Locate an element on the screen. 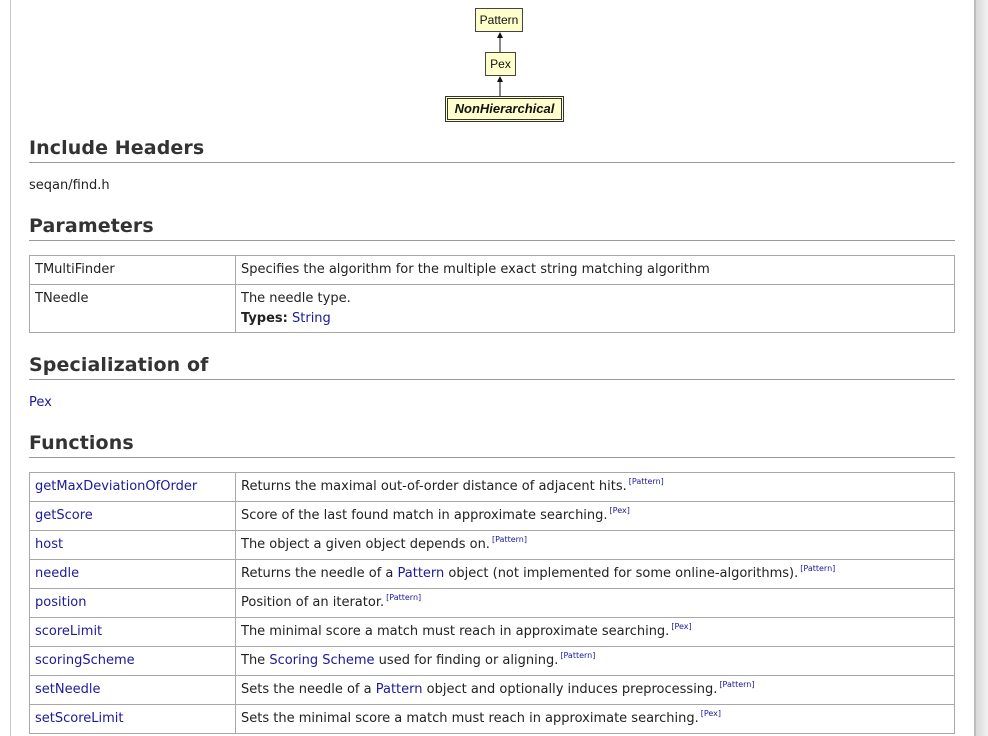 The height and width of the screenshot is (736, 988). include-headers-heading: Include Headers is located at coordinates (117, 148).